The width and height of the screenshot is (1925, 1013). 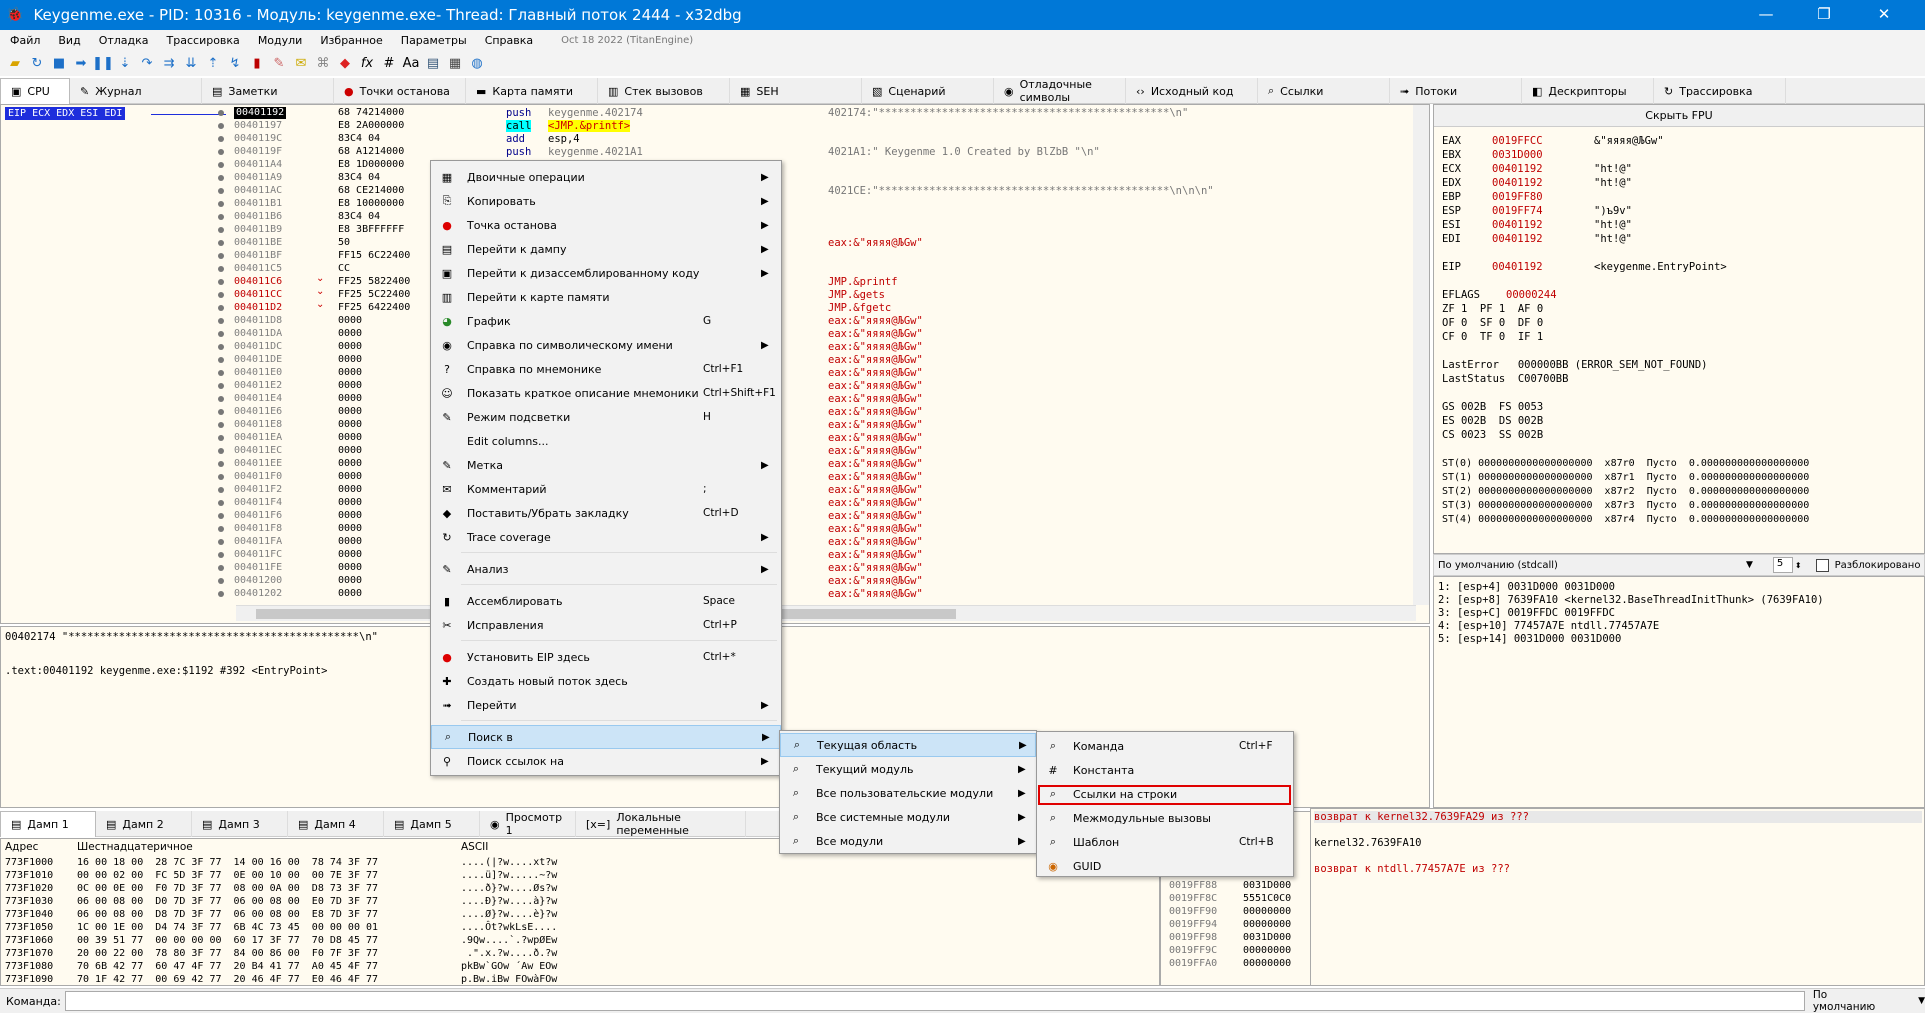 What do you see at coordinates (606, 465) in the screenshot?
I see `context-menu-item: ✎ Метка ▶` at bounding box center [606, 465].